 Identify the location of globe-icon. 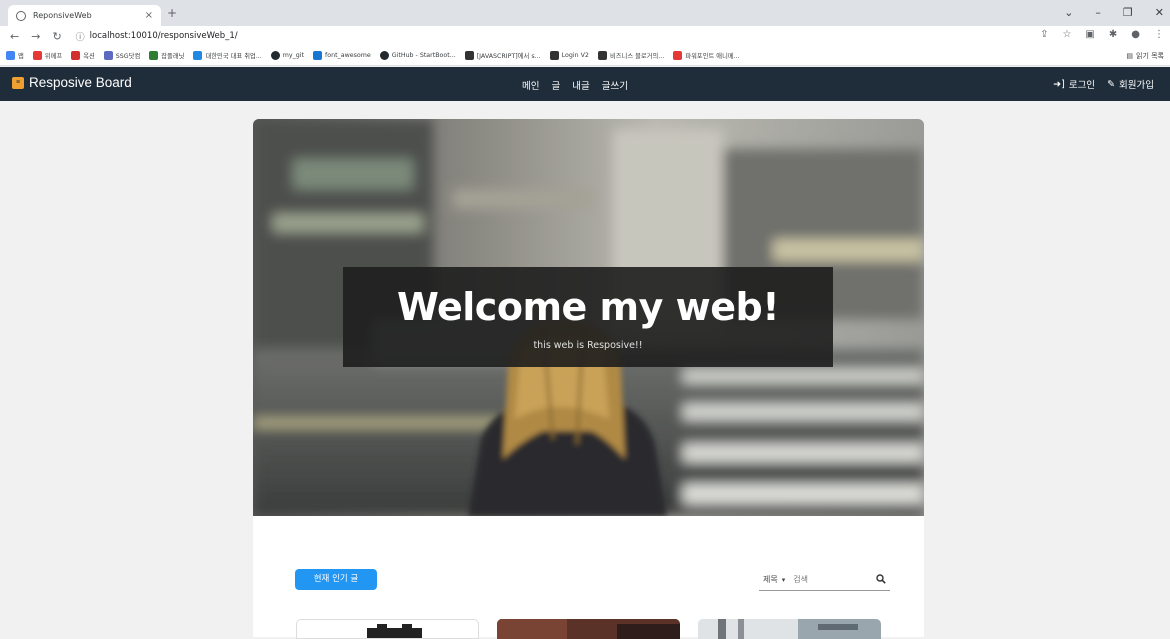
(21, 15).